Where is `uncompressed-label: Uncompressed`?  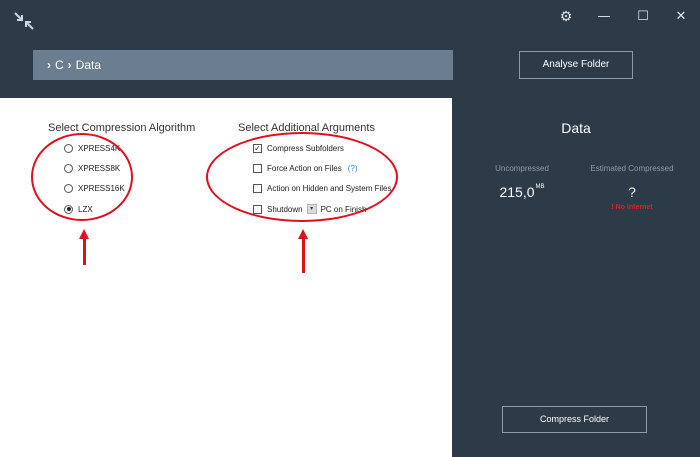 uncompressed-label: Uncompressed is located at coordinates (522, 168).